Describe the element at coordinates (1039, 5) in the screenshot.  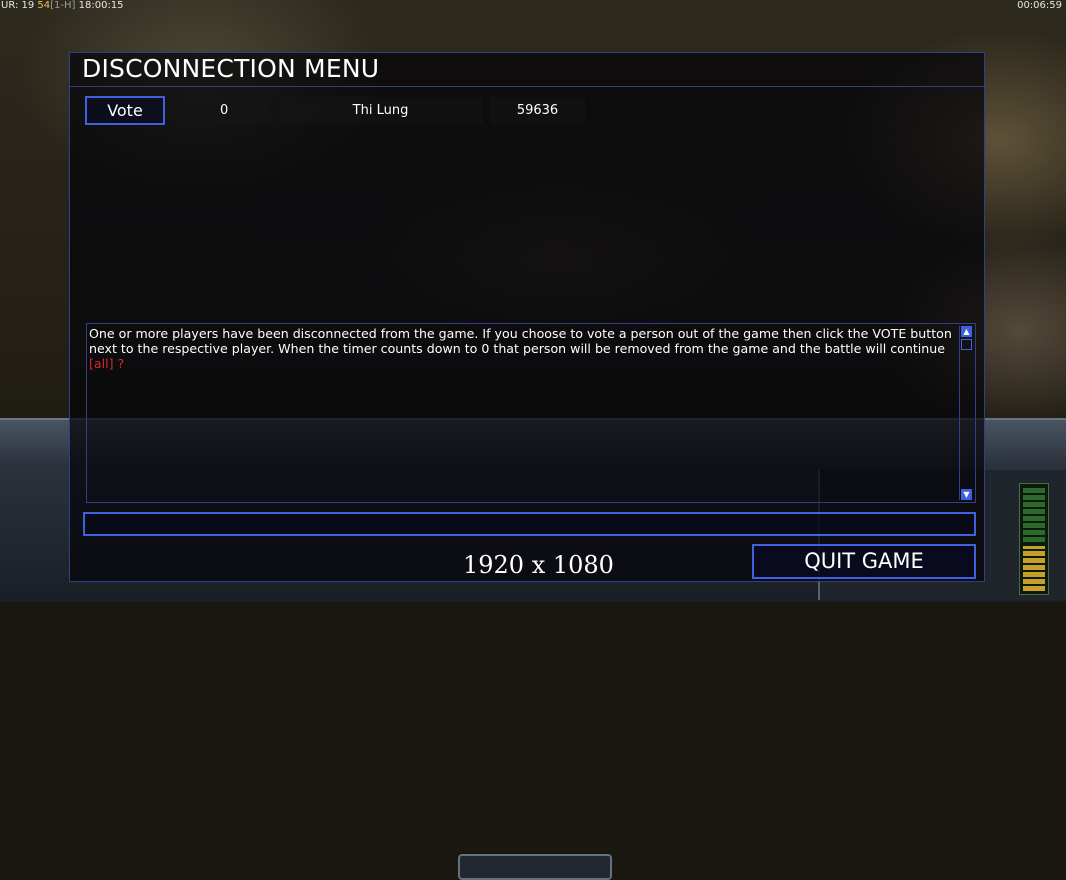
I see `game-clock: 00:06:59` at that location.